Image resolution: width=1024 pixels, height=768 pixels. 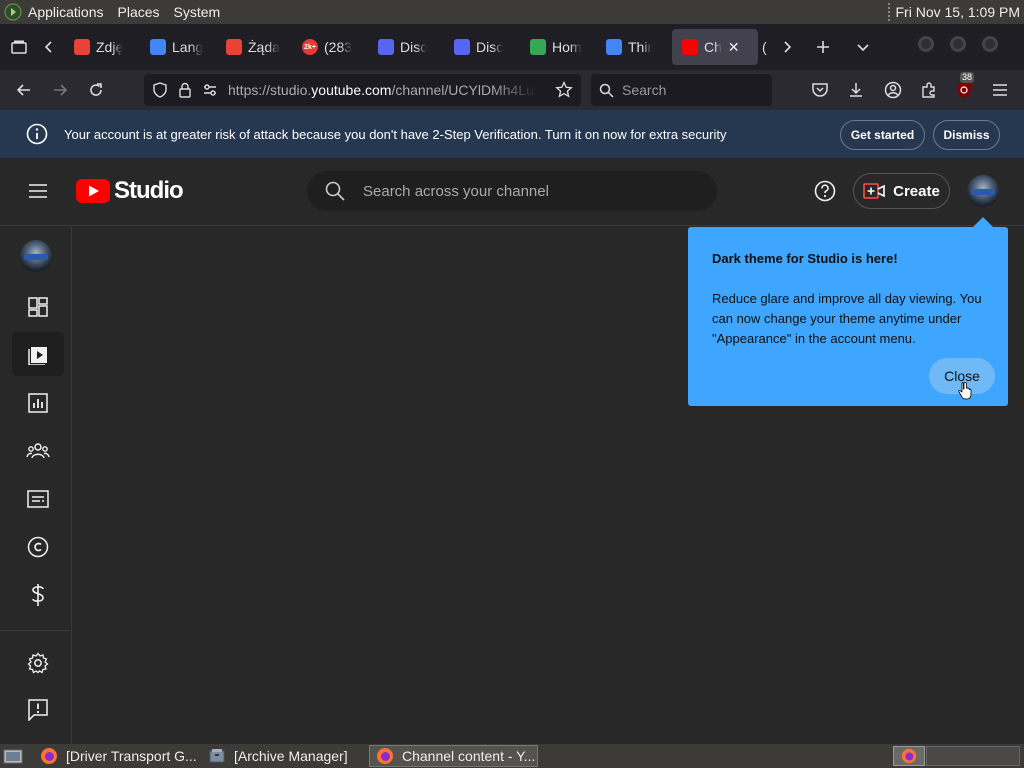 What do you see at coordinates (558, 47) in the screenshot?
I see `tab-6: Hom` at bounding box center [558, 47].